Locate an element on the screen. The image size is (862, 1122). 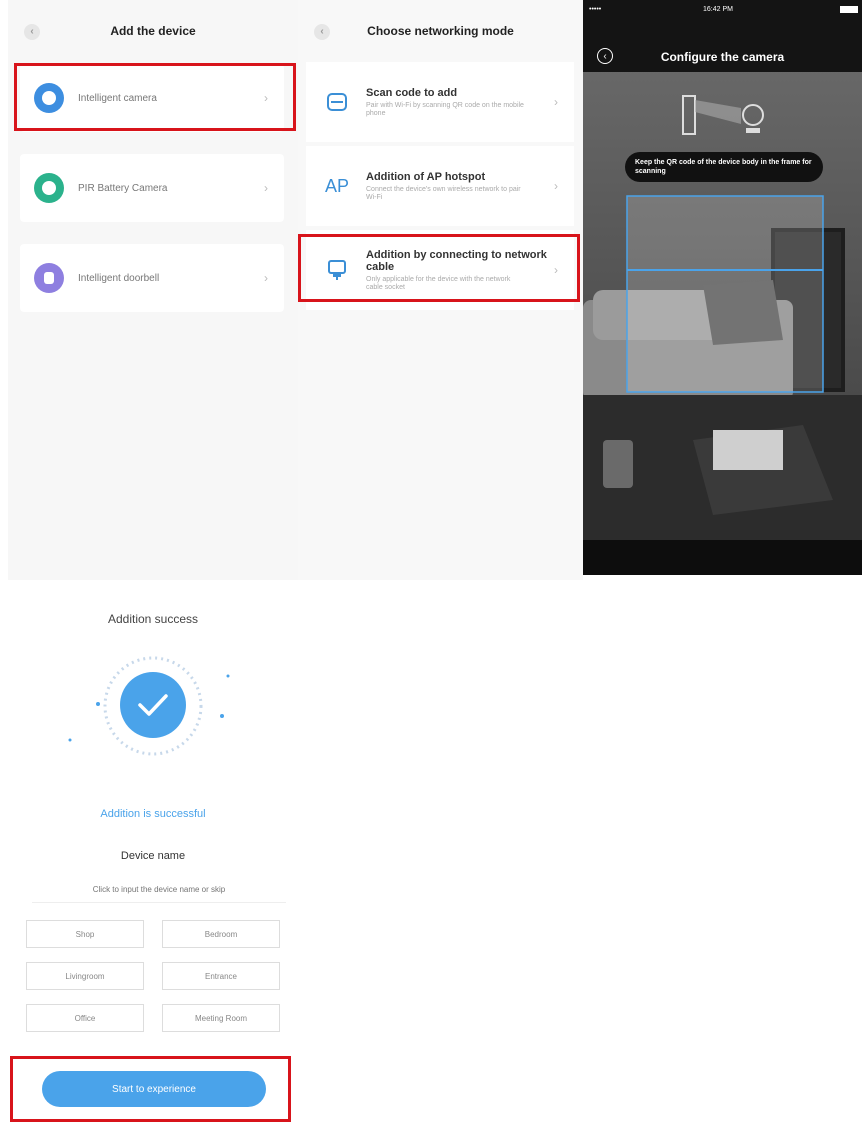
device-option-intelligent-doorbell: Intelligent doorbell › is located at coordinates (152, 278).